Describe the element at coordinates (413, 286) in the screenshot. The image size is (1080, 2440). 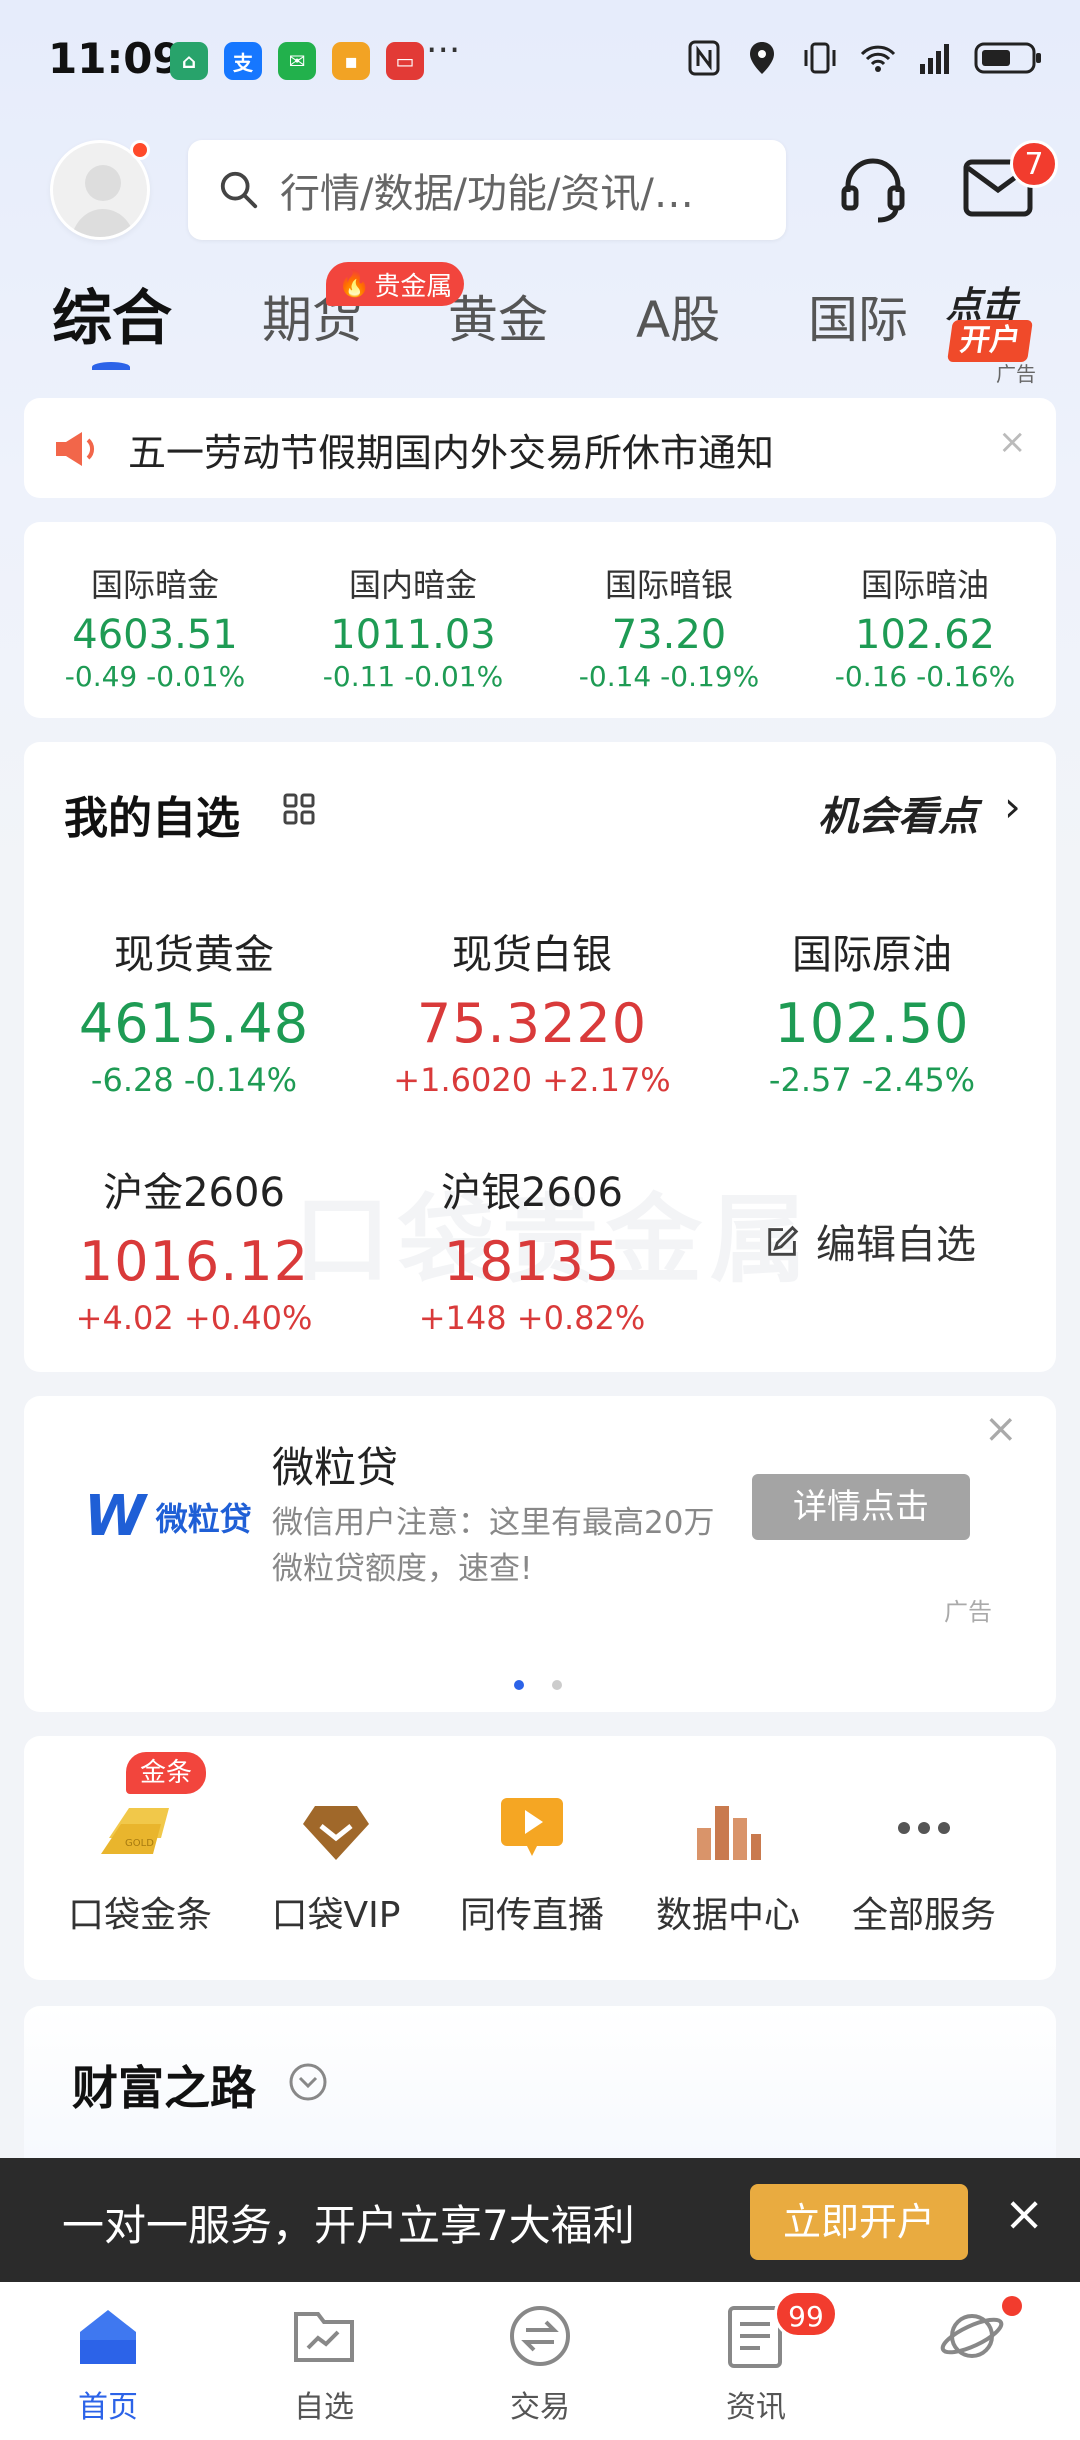
I see `precious-metals-badge-label: 贵金属` at that location.